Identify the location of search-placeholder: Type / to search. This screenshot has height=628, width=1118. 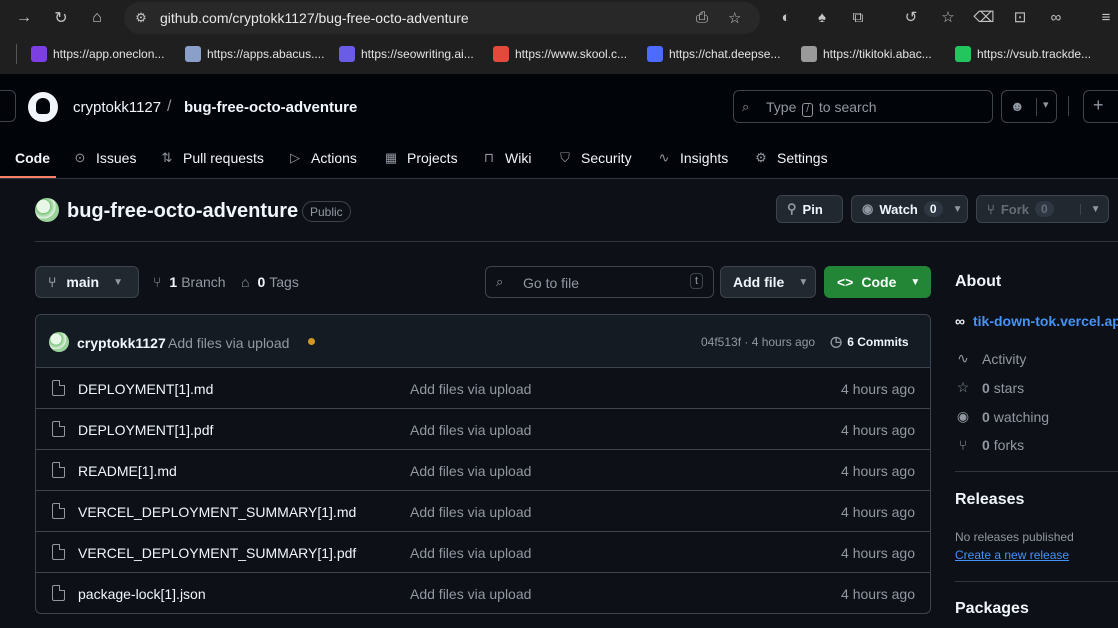
(821, 108).